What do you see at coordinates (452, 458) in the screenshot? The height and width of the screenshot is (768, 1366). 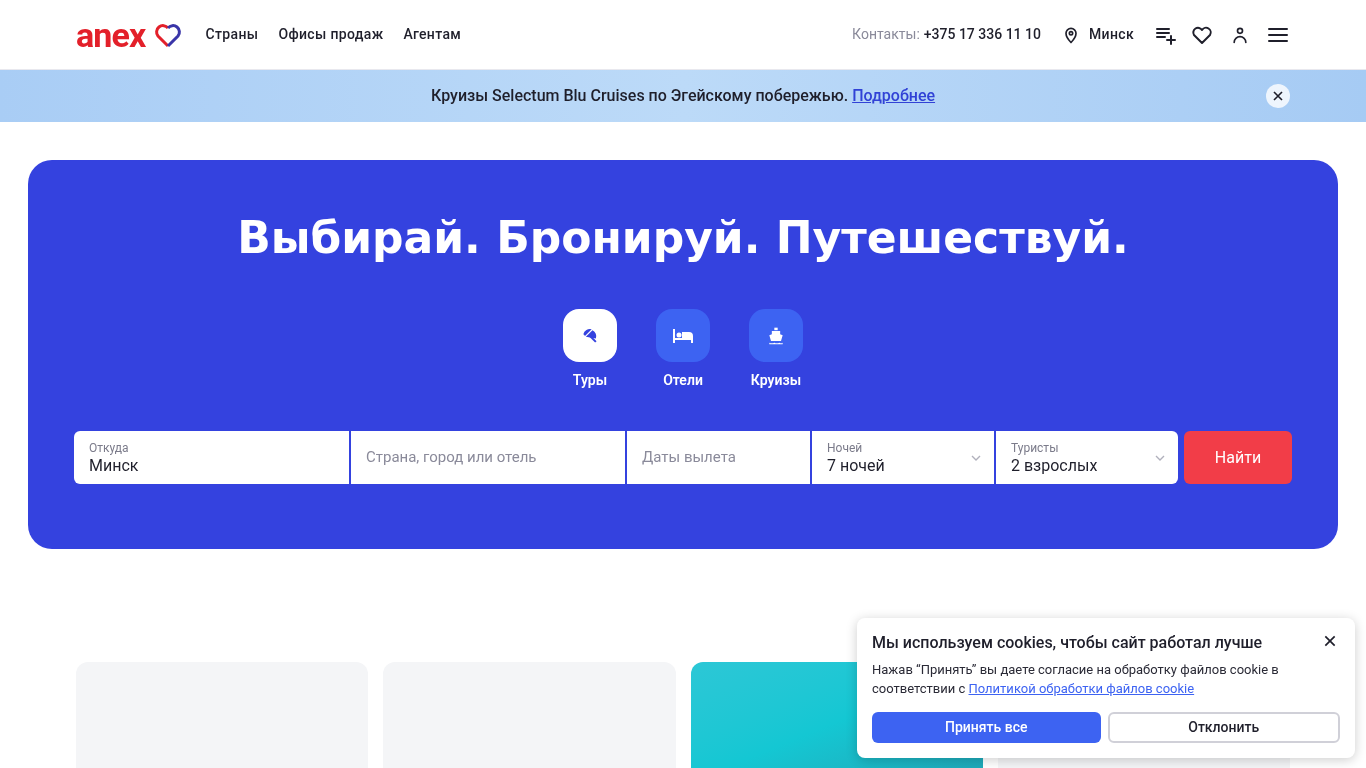 I see `field-placeholder: Страна, город или отель` at bounding box center [452, 458].